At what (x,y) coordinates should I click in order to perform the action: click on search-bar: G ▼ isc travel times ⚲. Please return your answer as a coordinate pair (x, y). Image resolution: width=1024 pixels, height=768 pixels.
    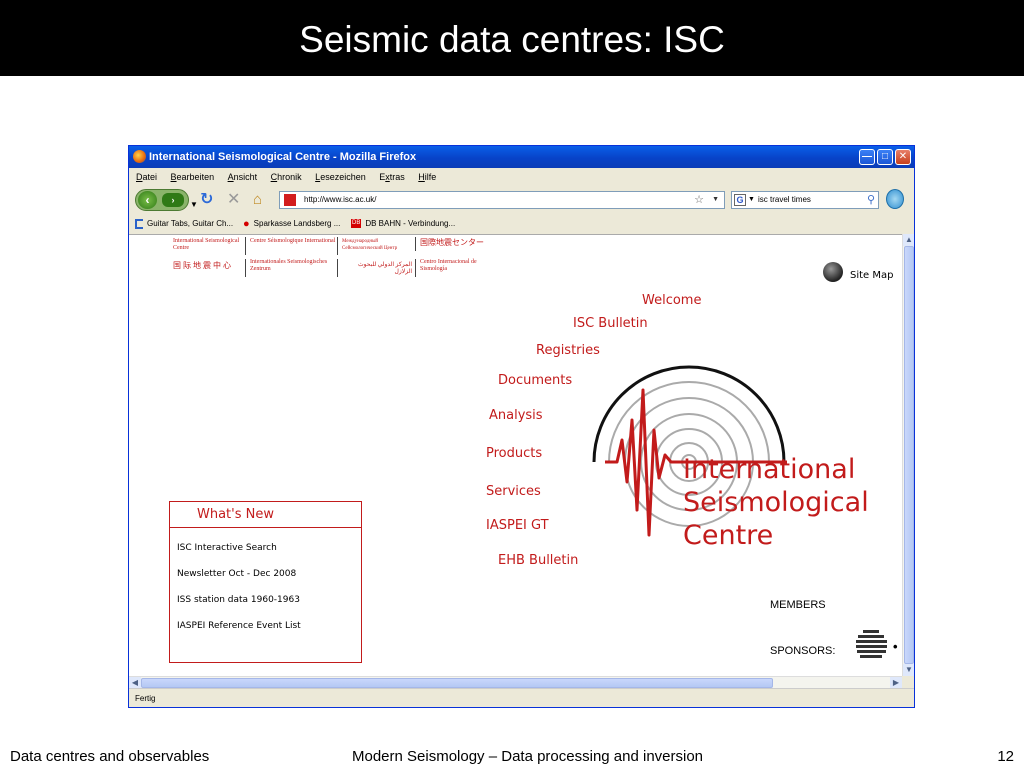
    Looking at the image, I should click on (805, 200).